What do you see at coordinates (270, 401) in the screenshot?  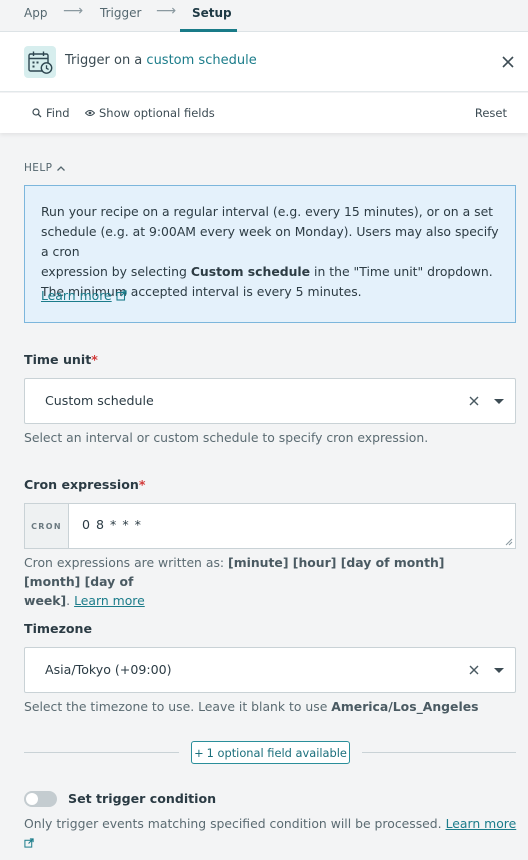 I see `time-unit-select: Custom schedule` at bounding box center [270, 401].